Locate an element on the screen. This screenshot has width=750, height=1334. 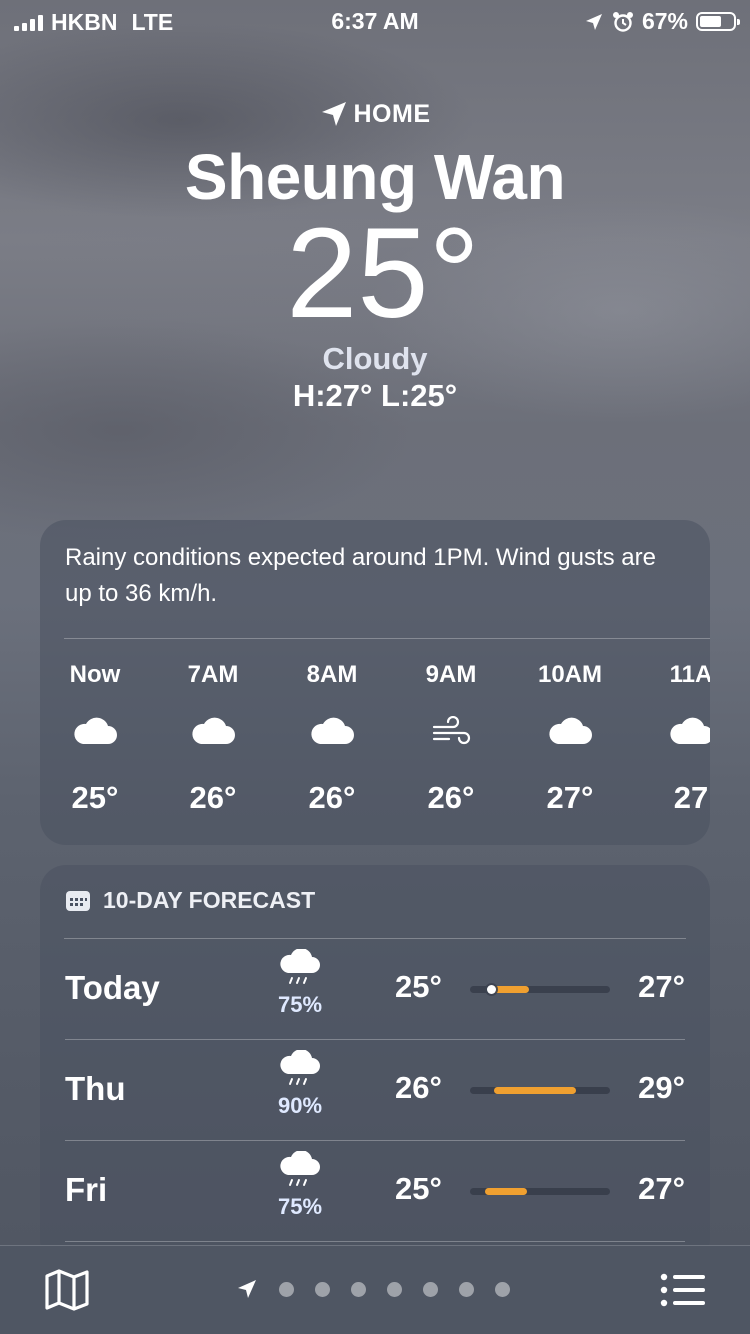
map-icon is located at coordinates (67, 1290).